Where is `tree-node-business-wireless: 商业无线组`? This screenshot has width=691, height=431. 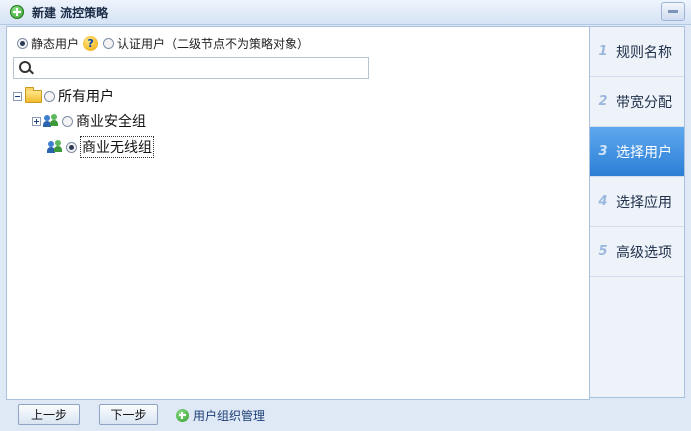 tree-node-business-wireless: 商业无线组 is located at coordinates (100, 147).